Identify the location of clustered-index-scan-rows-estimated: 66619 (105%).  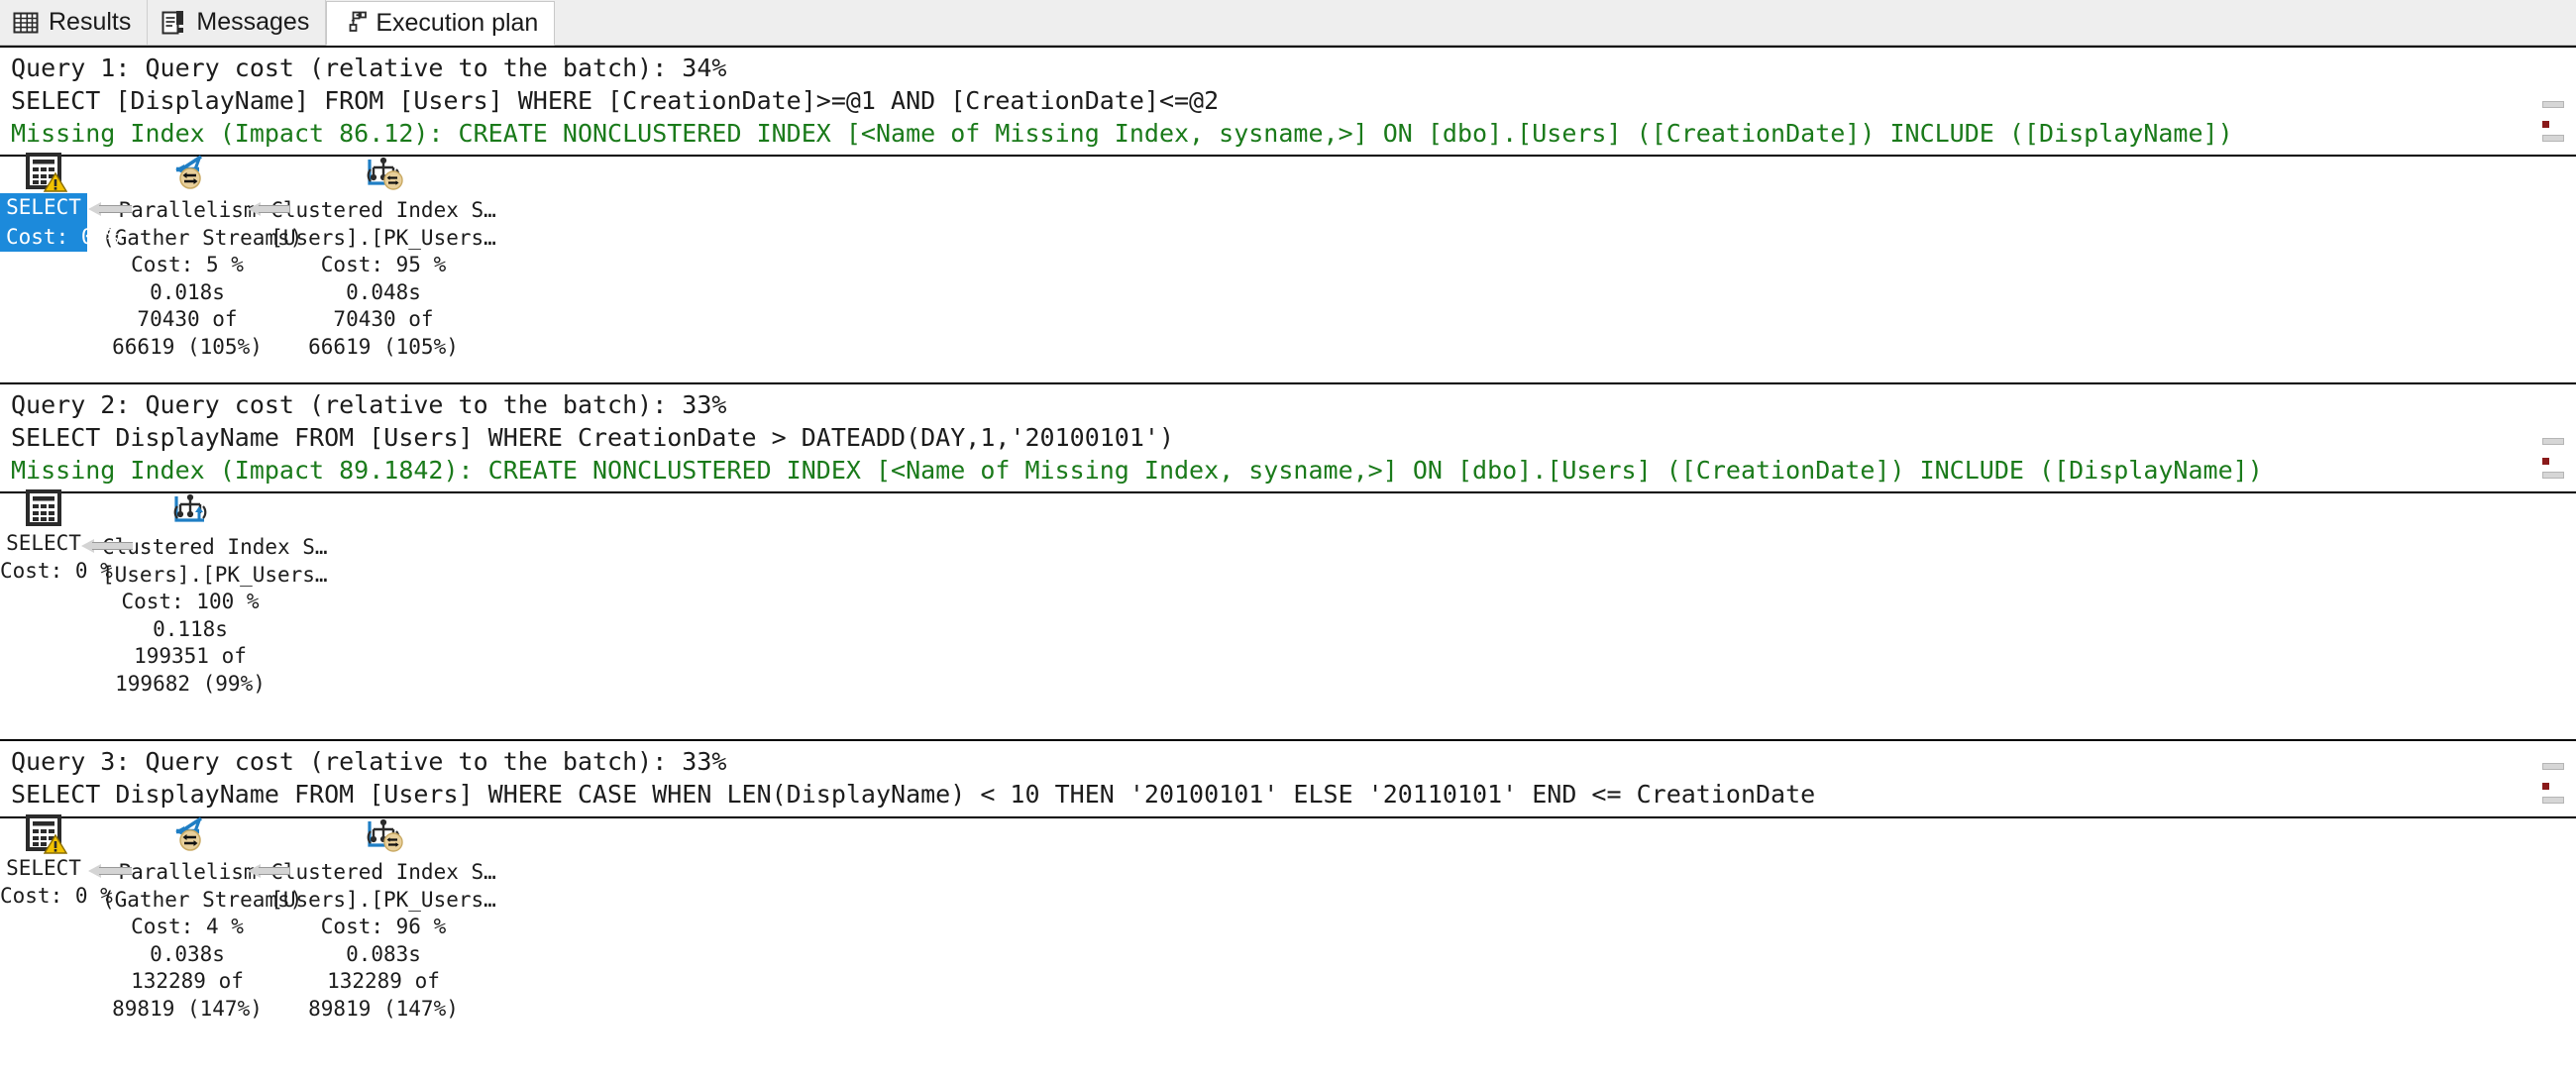
(383, 346).